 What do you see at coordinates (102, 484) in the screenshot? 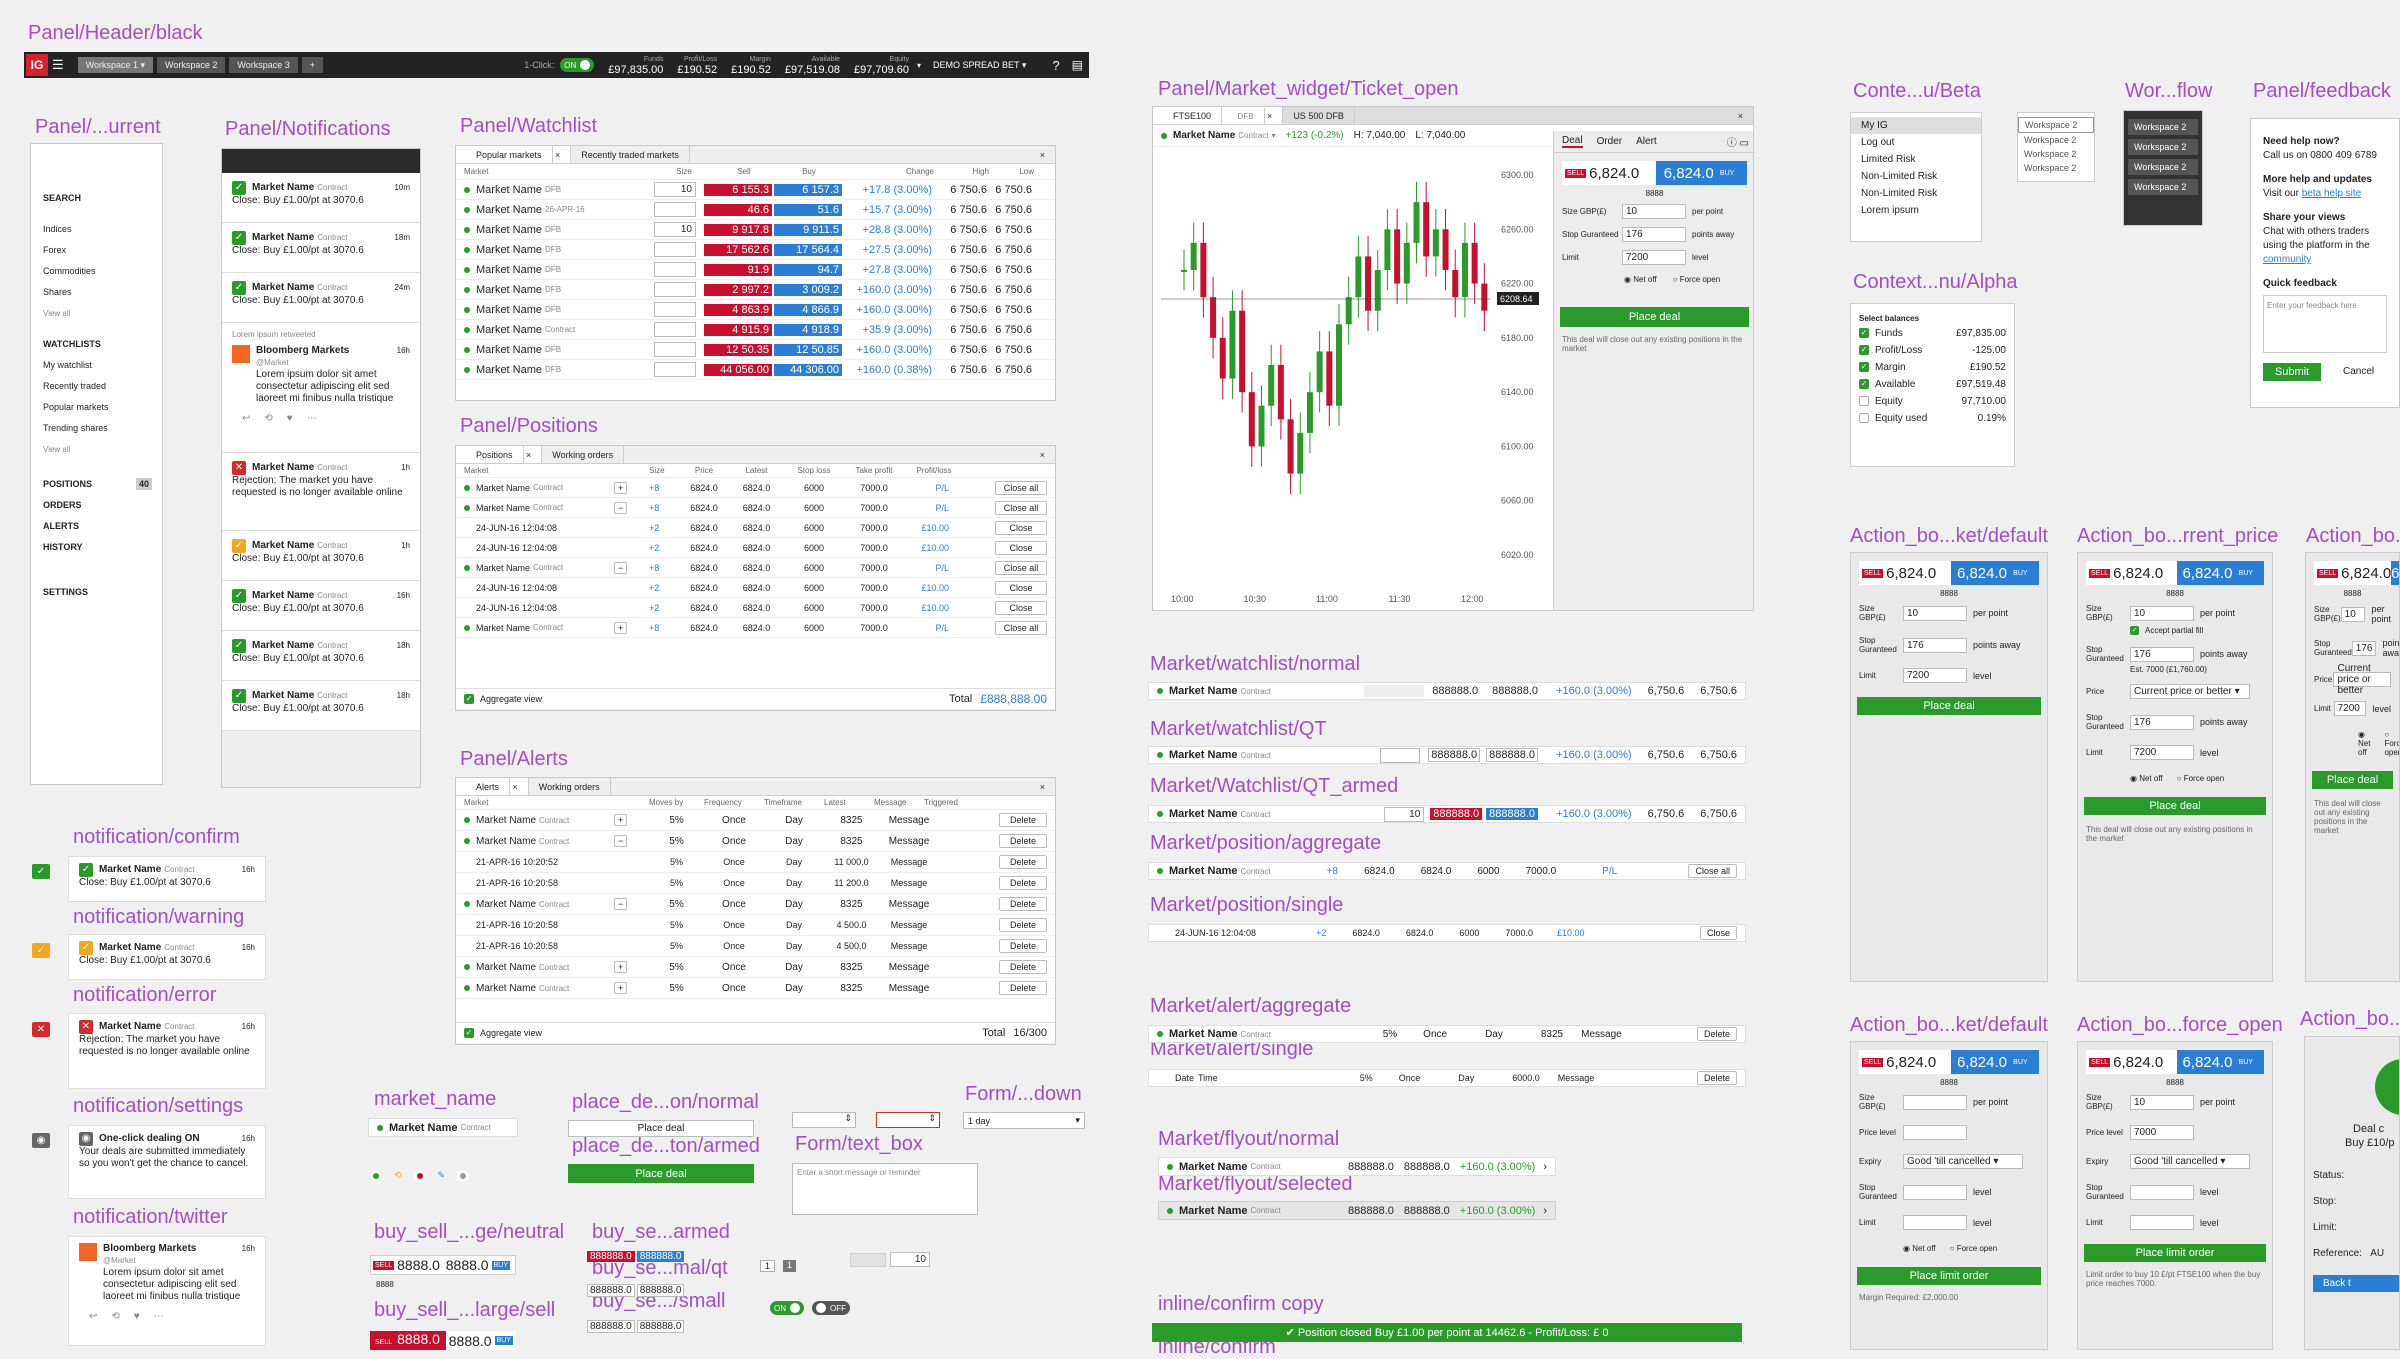
I see `nav-positions: POSITIONS 40` at bounding box center [102, 484].